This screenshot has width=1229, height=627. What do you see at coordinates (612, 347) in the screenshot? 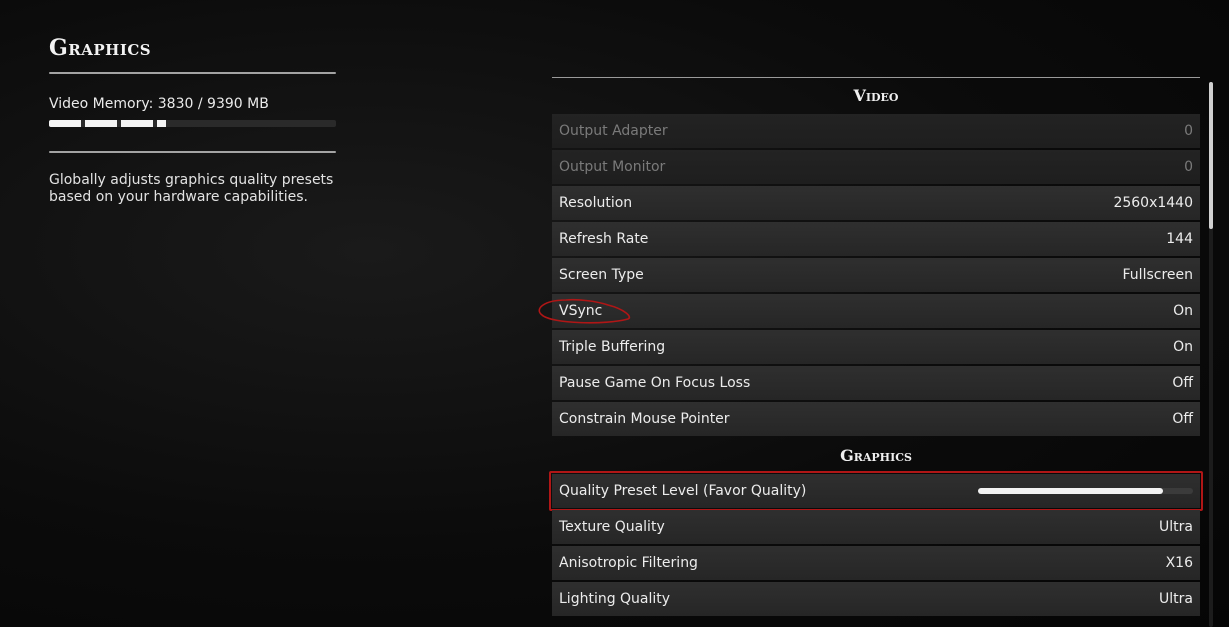
I see `setting-label: Triple Buffering` at bounding box center [612, 347].